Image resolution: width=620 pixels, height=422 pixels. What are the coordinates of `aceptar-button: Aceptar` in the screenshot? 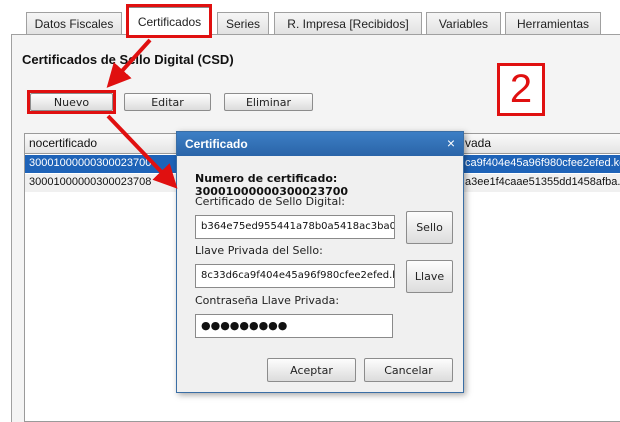 It's located at (311, 370).